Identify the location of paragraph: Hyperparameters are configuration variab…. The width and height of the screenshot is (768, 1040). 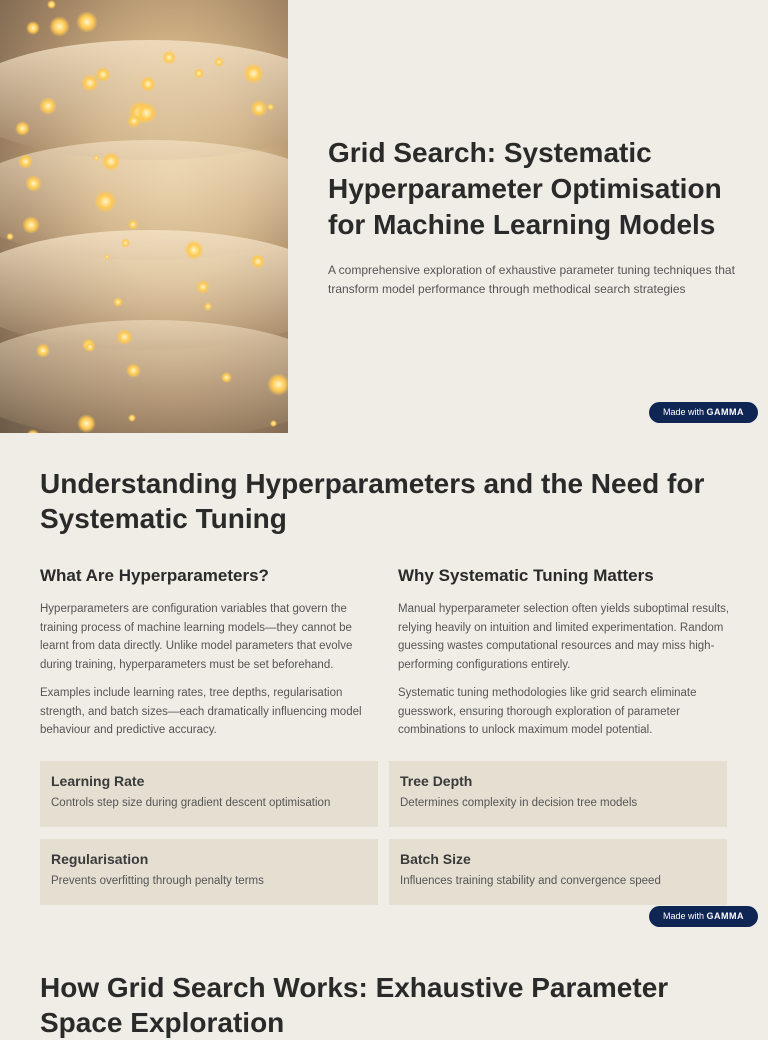
(196, 637).